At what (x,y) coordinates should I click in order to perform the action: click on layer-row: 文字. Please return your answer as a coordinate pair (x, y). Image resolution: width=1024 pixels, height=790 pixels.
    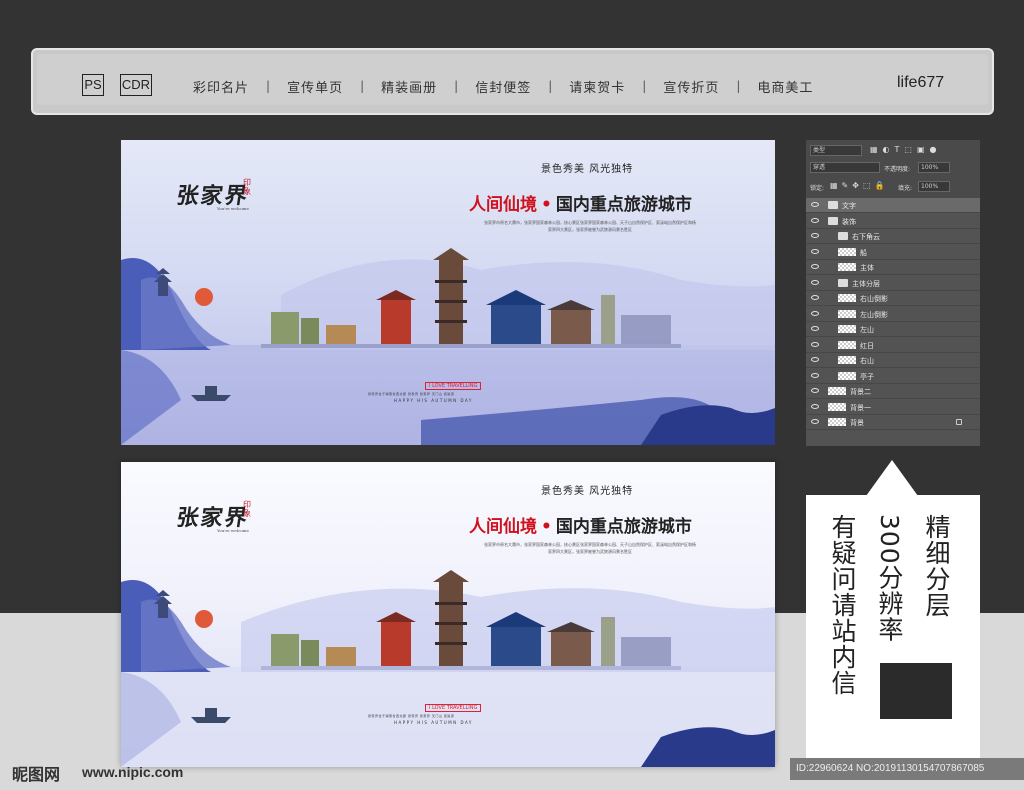
    Looking at the image, I should click on (893, 205).